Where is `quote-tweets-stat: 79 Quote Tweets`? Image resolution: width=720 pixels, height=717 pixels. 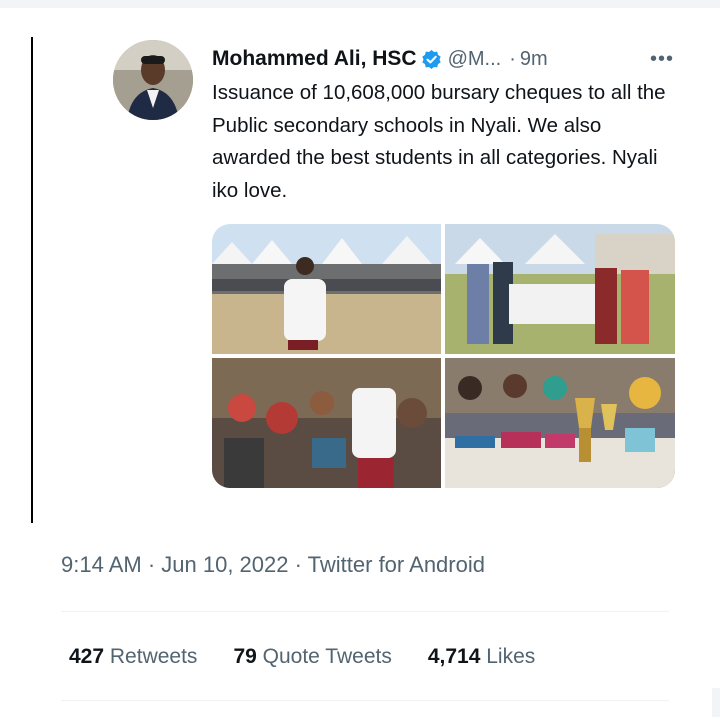
quote-tweets-stat: 79 Quote Tweets is located at coordinates (312, 657).